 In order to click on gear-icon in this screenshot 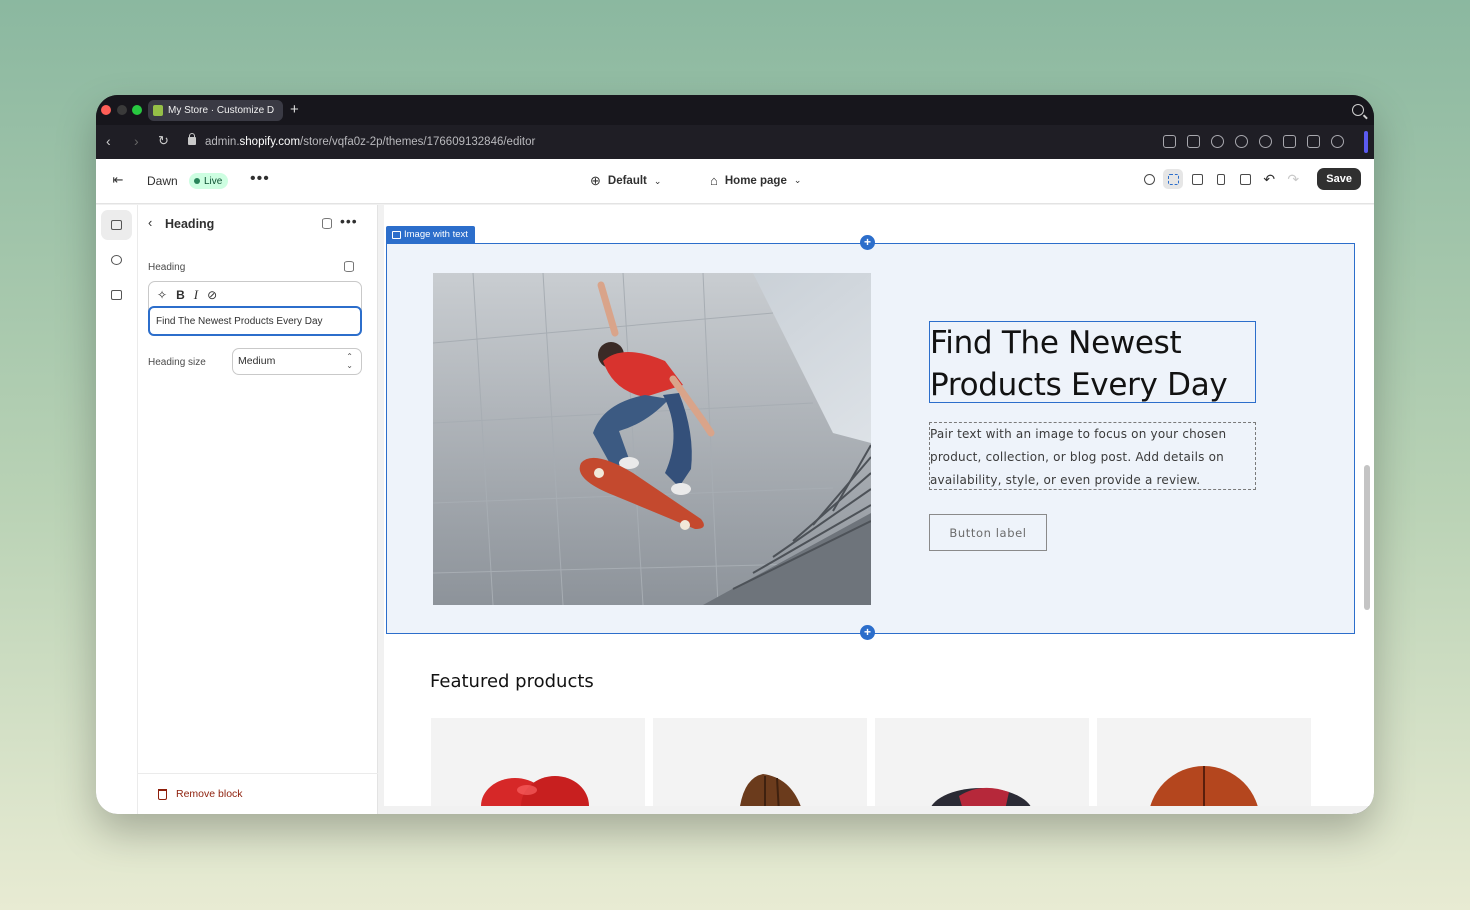, I will do `click(116, 260)`.